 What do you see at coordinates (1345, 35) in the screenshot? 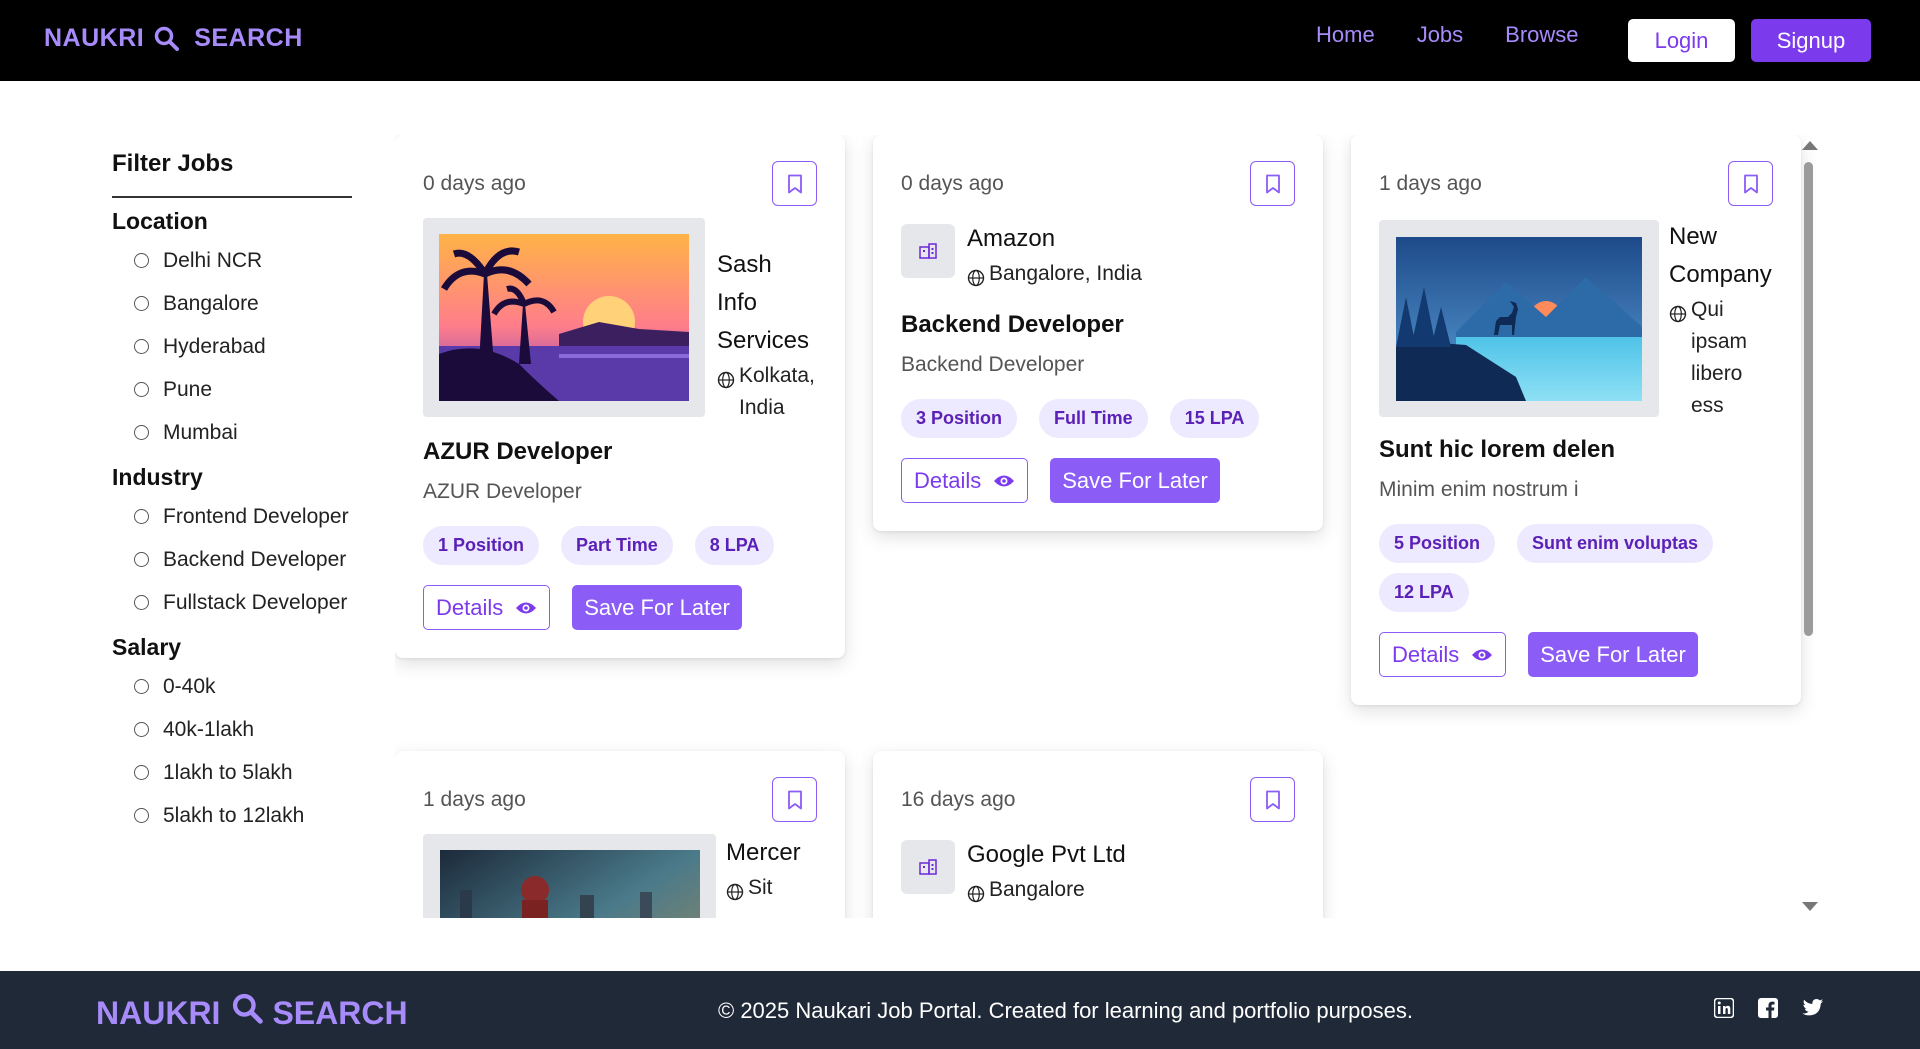
I see `nav-link-home: Home` at bounding box center [1345, 35].